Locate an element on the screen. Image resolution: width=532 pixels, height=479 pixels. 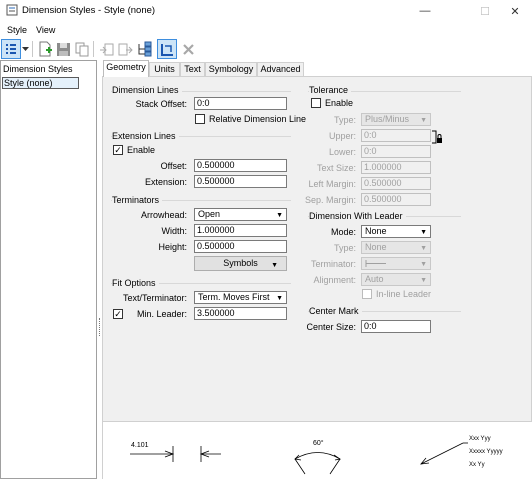
left-margin-field: 0.500000 is located at coordinates (396, 183).